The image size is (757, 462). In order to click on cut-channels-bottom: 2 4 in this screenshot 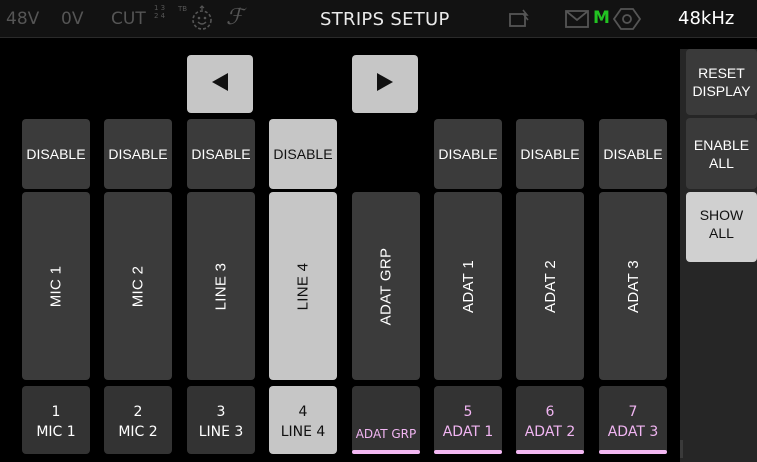, I will do `click(160, 16)`.